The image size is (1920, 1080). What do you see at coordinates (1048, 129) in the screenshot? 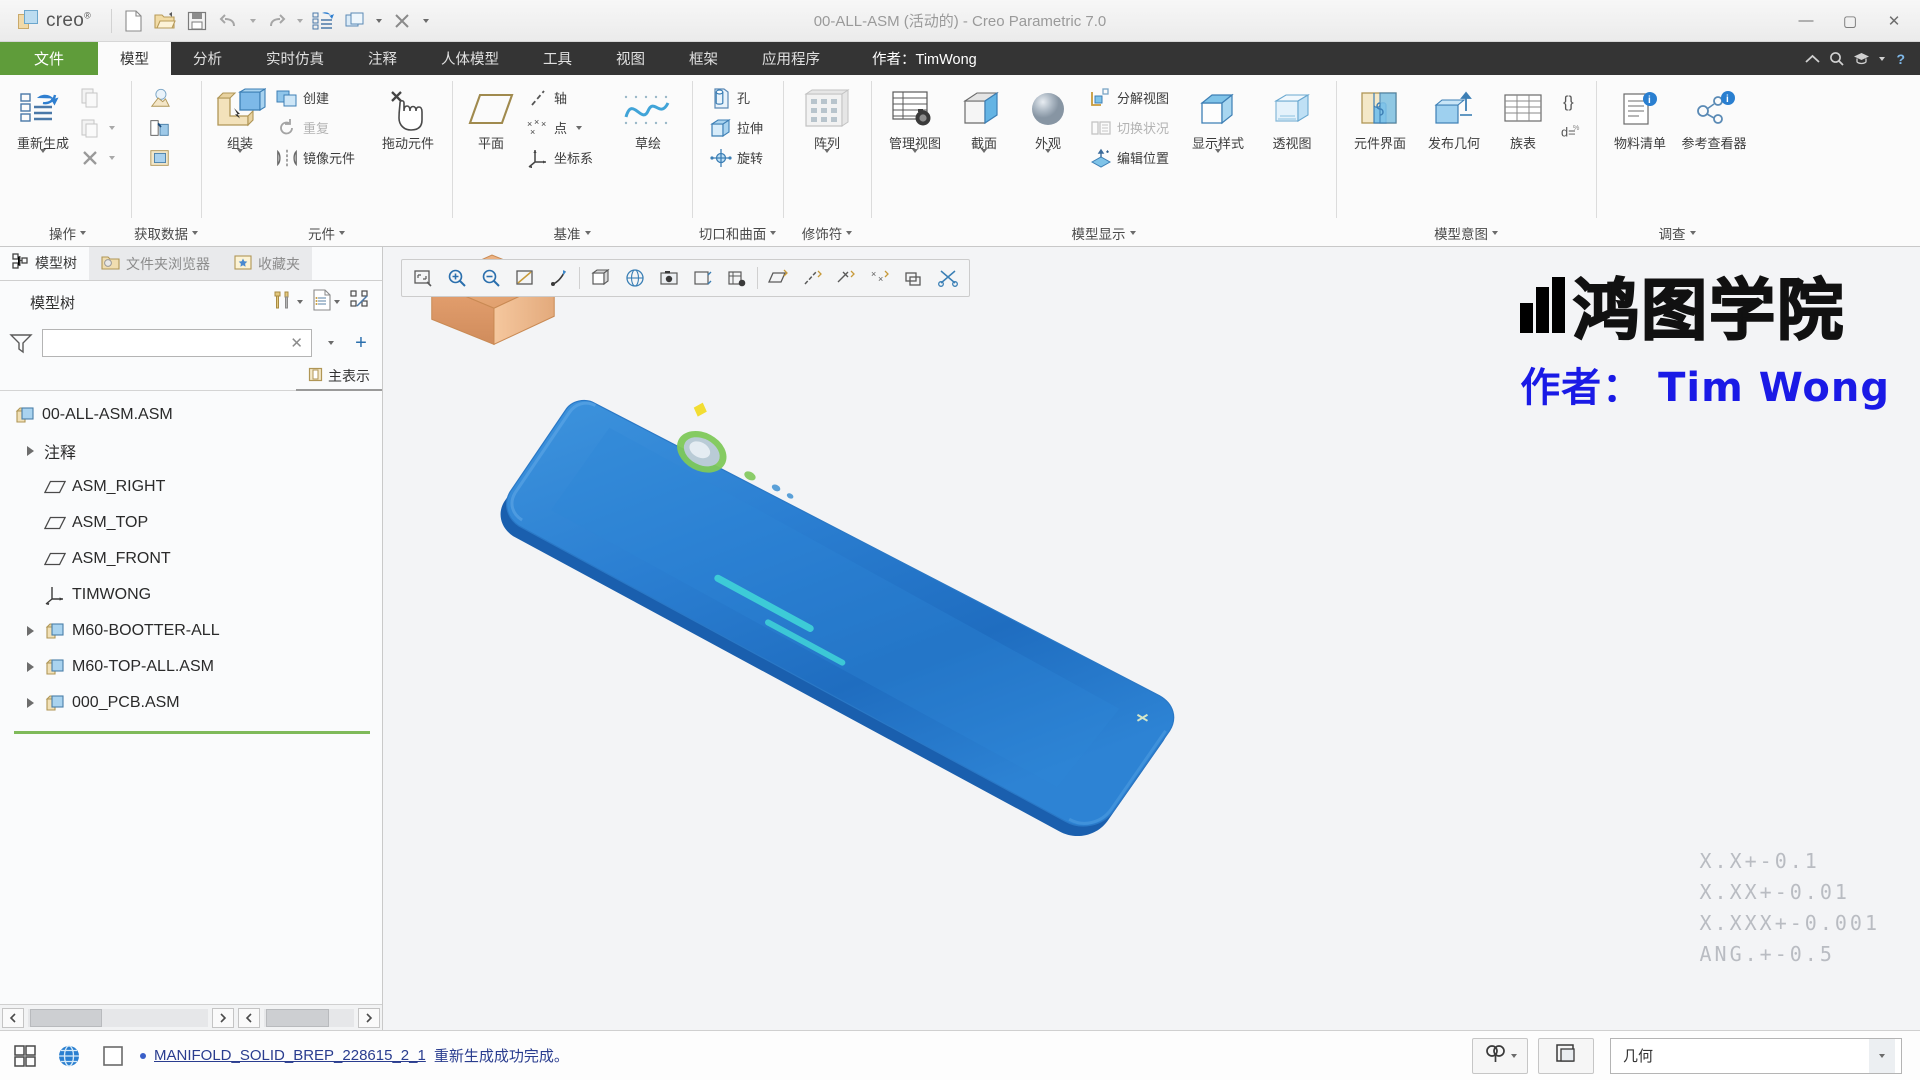
I see `appearance-button: 外观` at bounding box center [1048, 129].